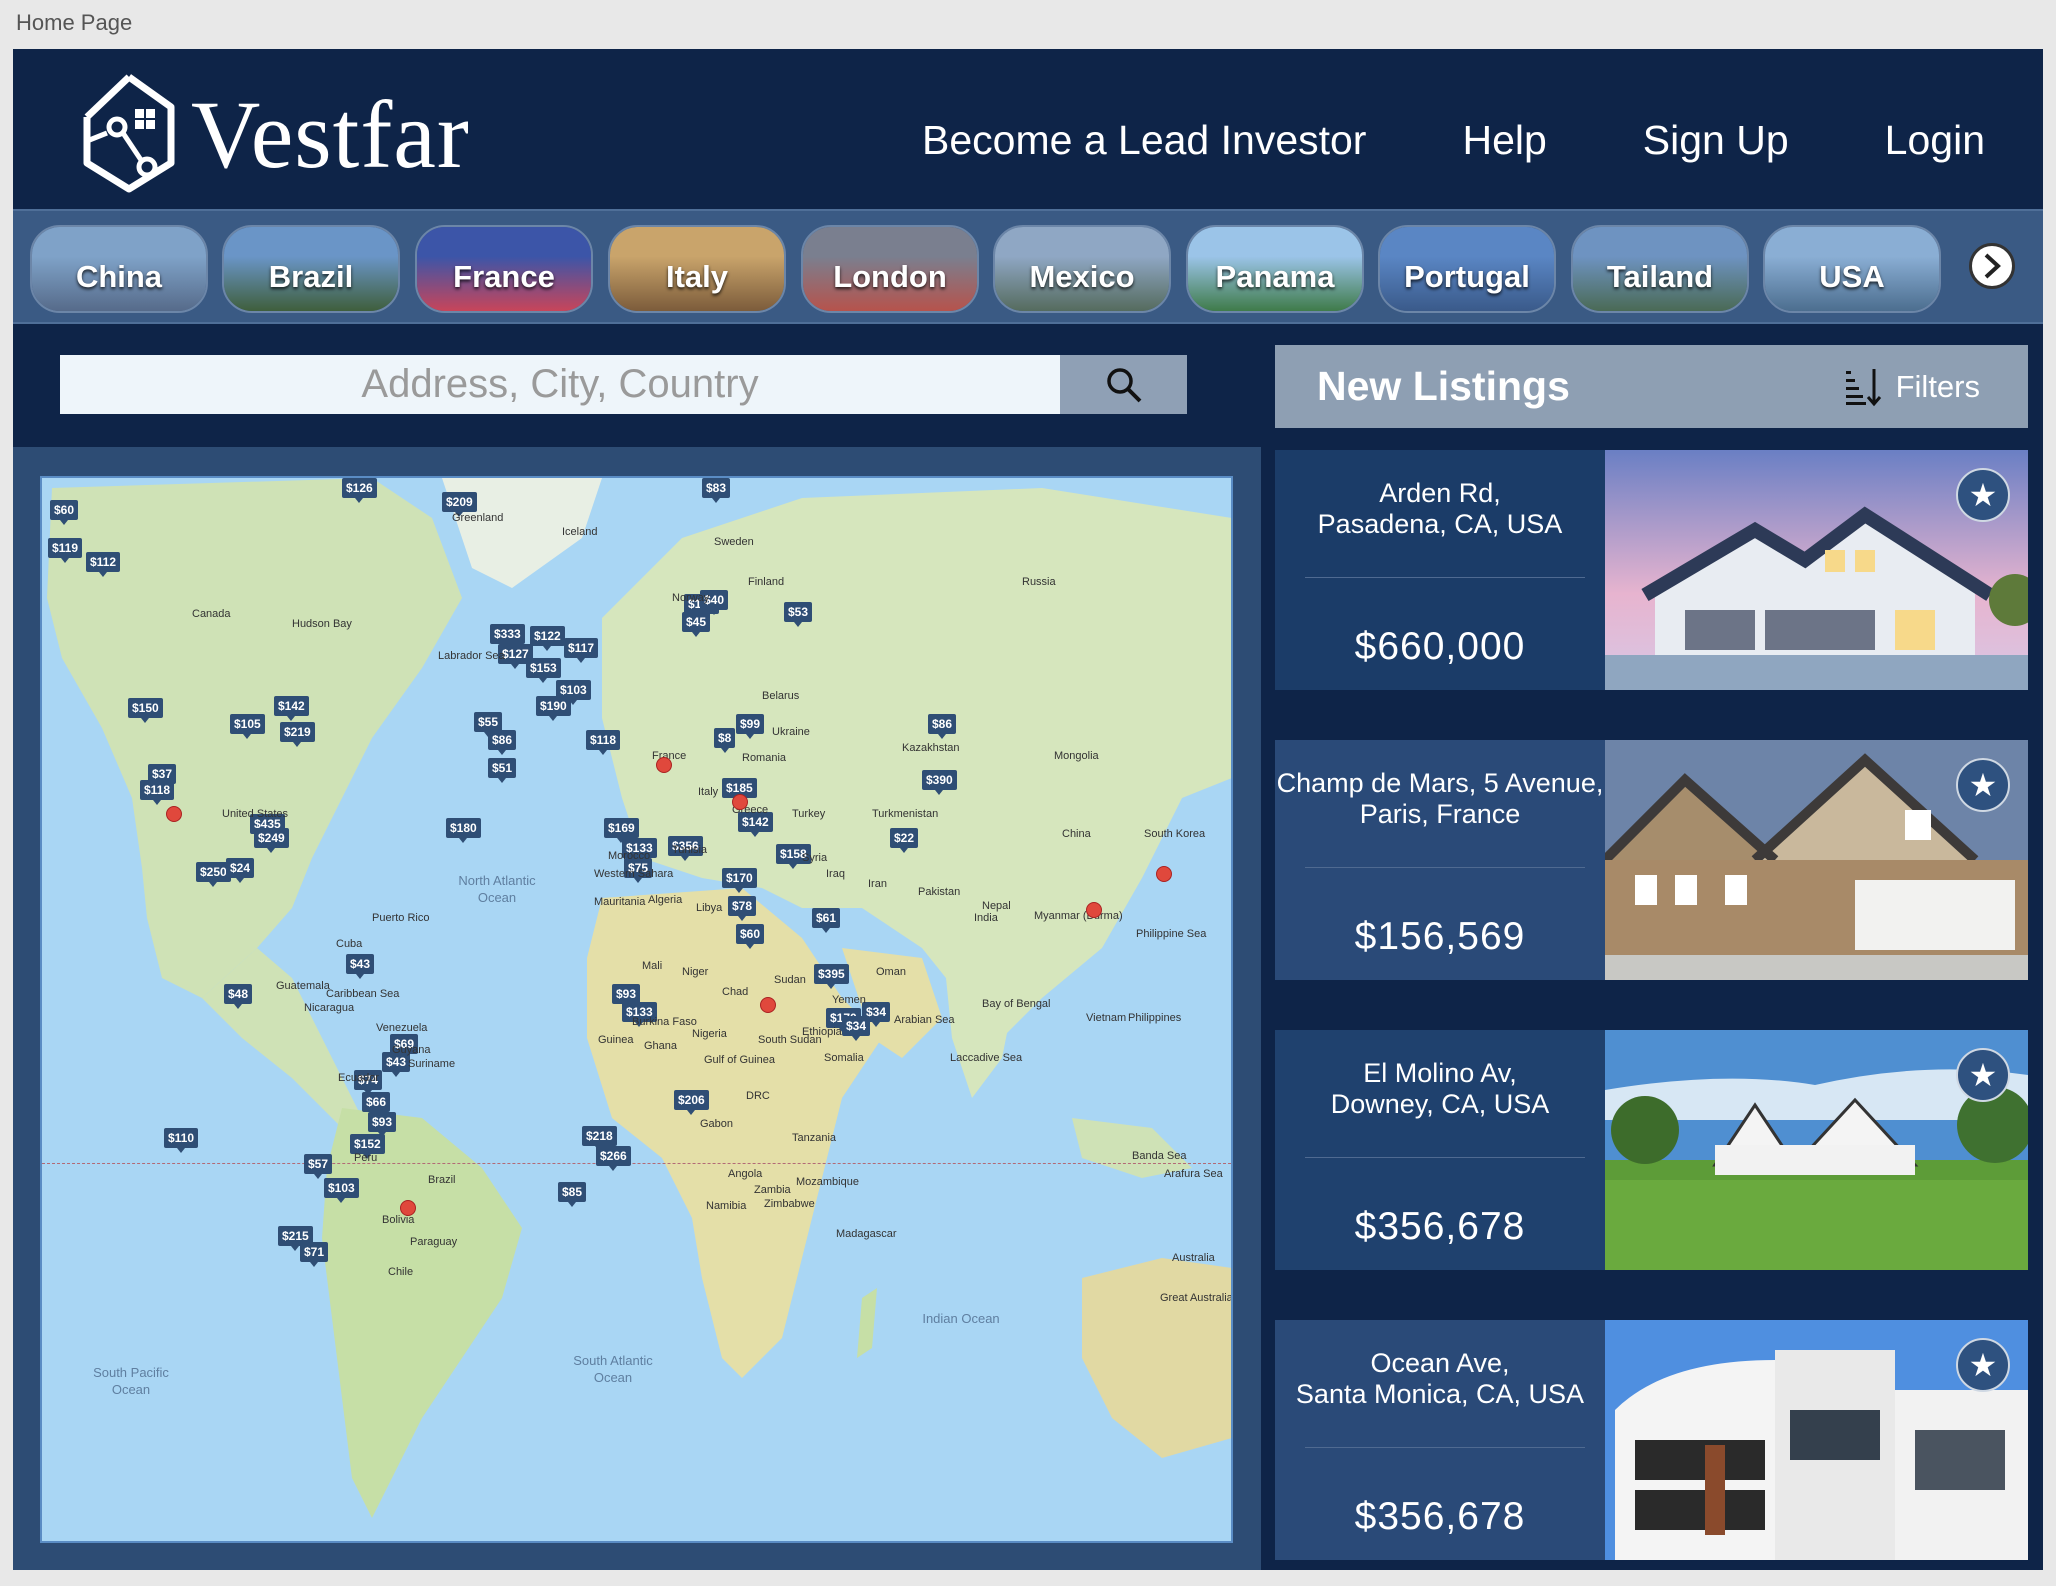 The height and width of the screenshot is (1586, 2056). I want to click on country-pill-brazil: Brazil, so click(311, 269).